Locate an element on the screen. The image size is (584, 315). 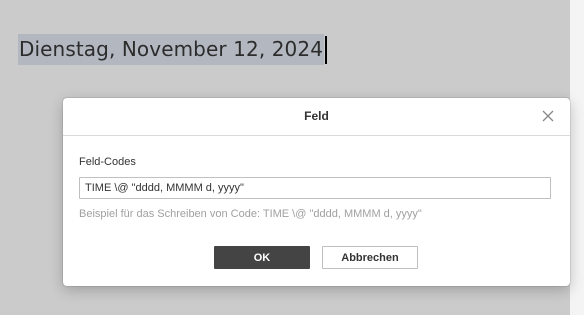
close-button is located at coordinates (548, 116).